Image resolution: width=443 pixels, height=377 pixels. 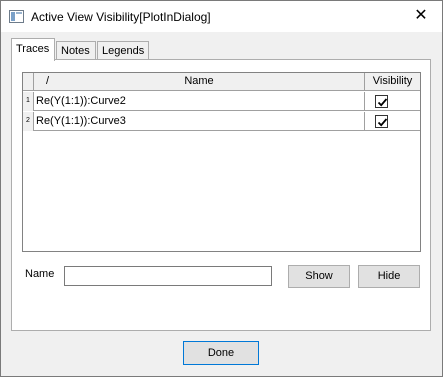 I want to click on trace-name-cell: Re(Y(1:1)):Curve2, so click(x=199, y=101).